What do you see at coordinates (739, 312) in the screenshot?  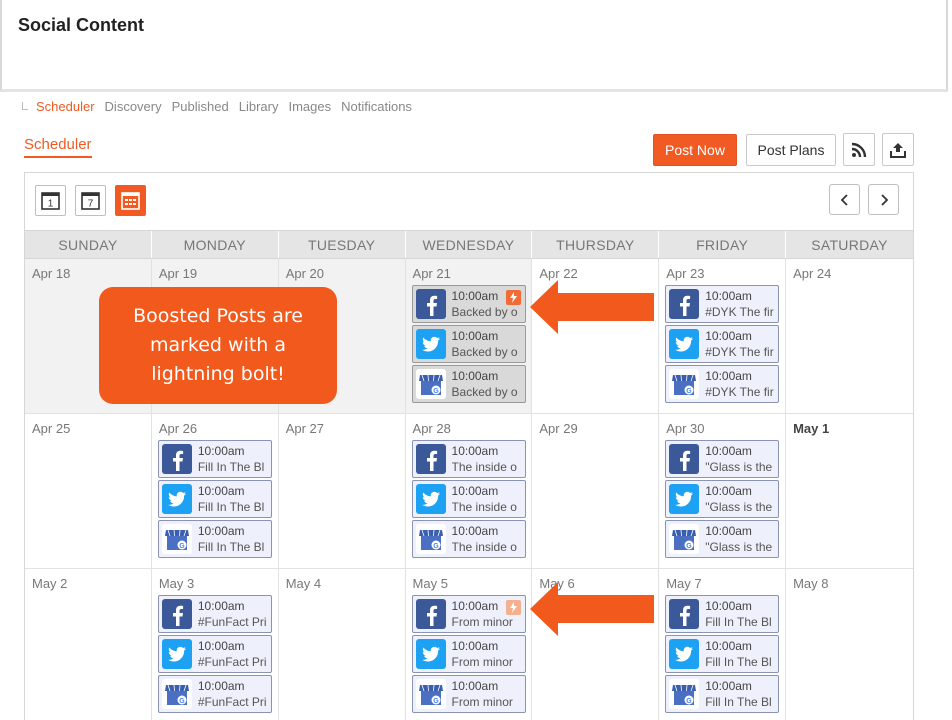 I see `post-preview-text: #DYK The fir` at bounding box center [739, 312].